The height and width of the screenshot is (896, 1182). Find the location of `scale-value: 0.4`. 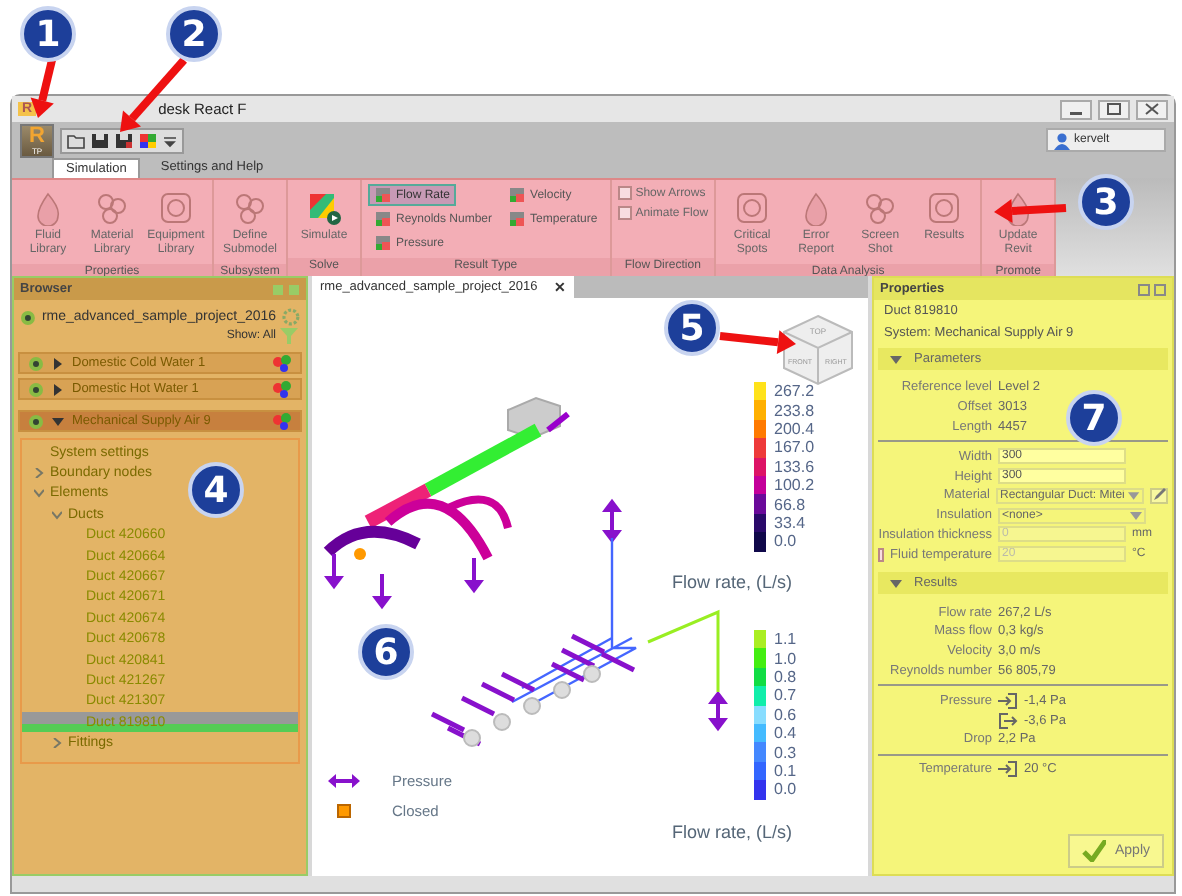

scale-value: 0.4 is located at coordinates (785, 733).